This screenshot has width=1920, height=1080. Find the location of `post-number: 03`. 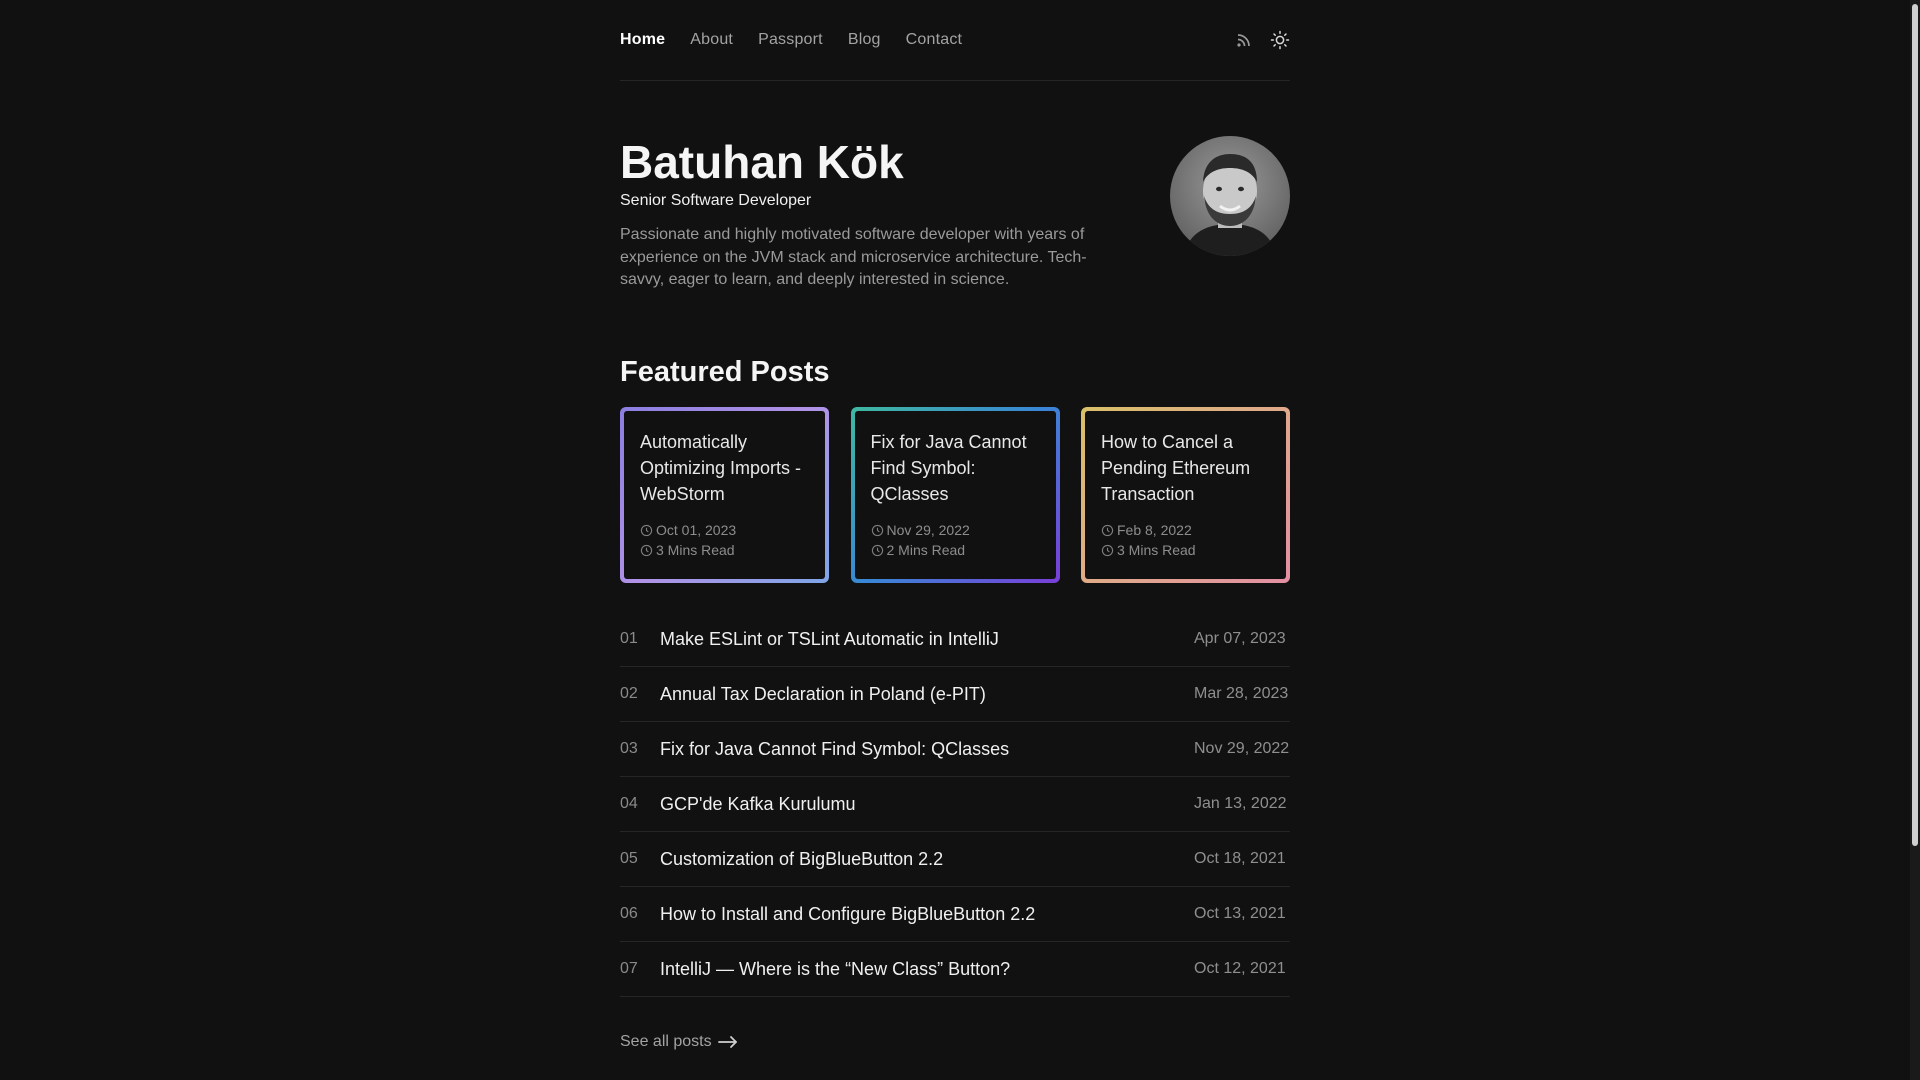

post-number: 03 is located at coordinates (629, 748).